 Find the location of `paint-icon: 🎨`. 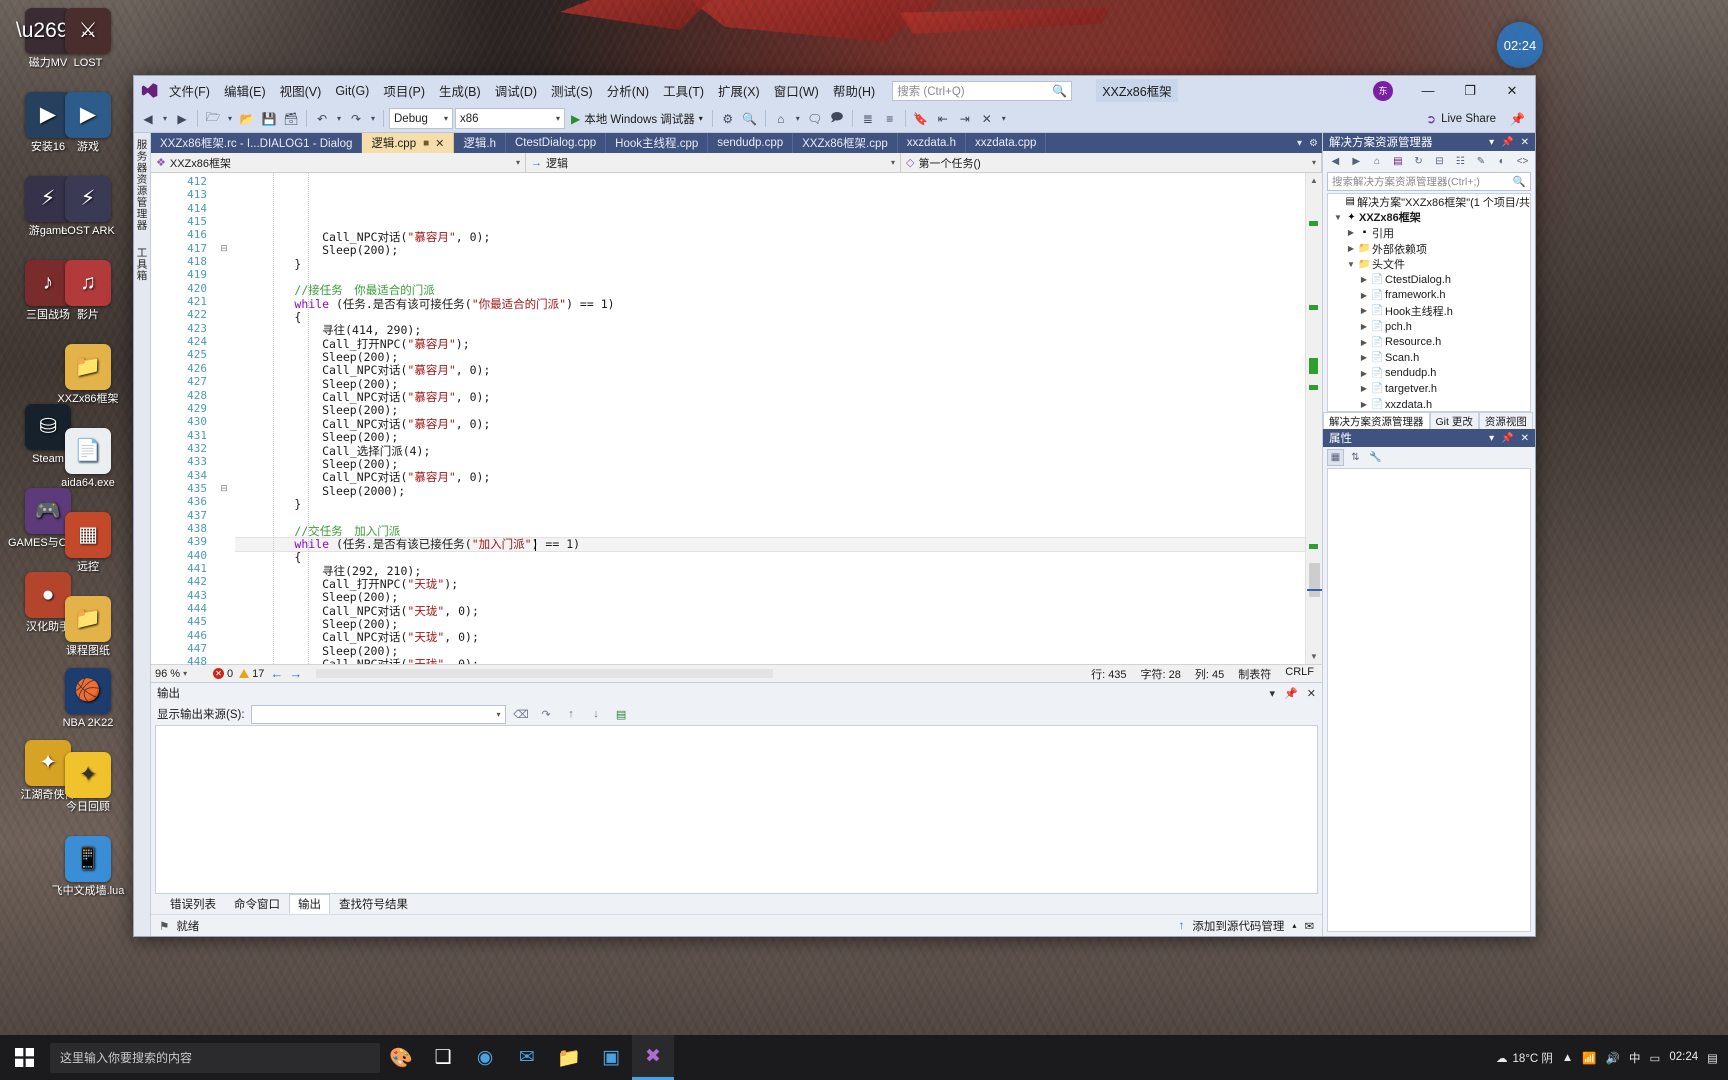

paint-icon: 🎨 is located at coordinates (401, 1057).